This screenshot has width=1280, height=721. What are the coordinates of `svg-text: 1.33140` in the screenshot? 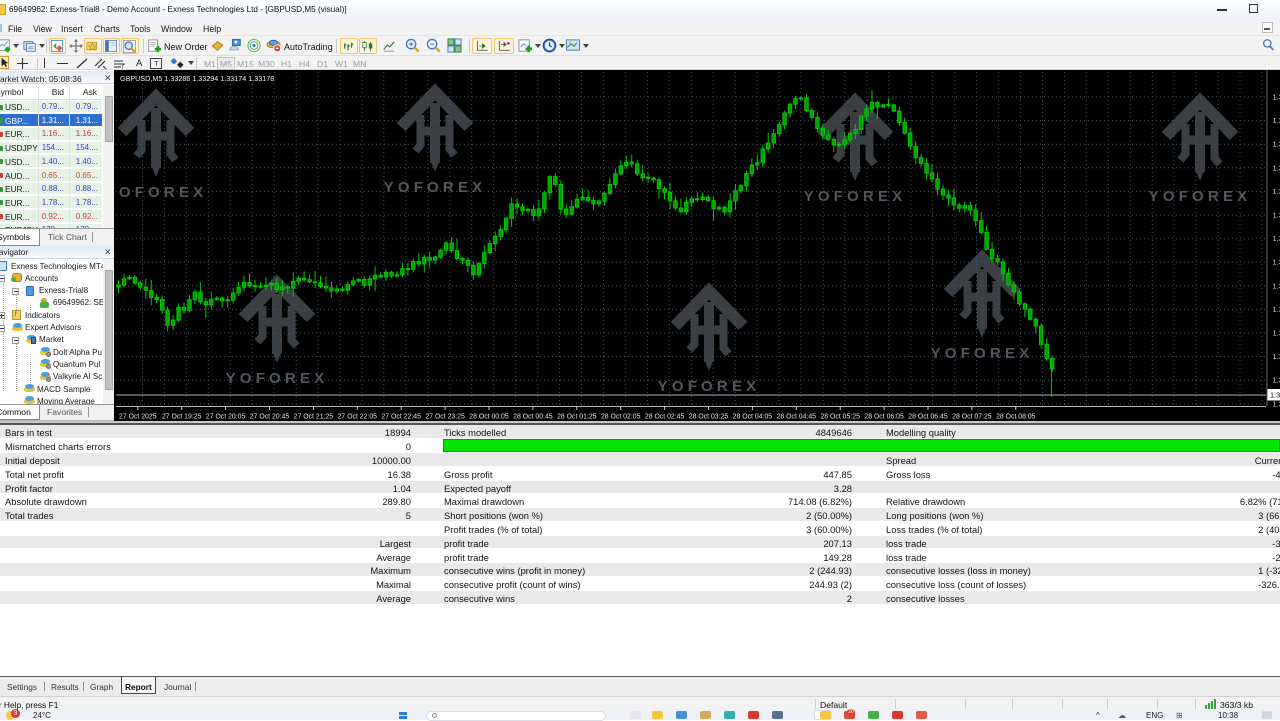 It's located at (1276, 403).